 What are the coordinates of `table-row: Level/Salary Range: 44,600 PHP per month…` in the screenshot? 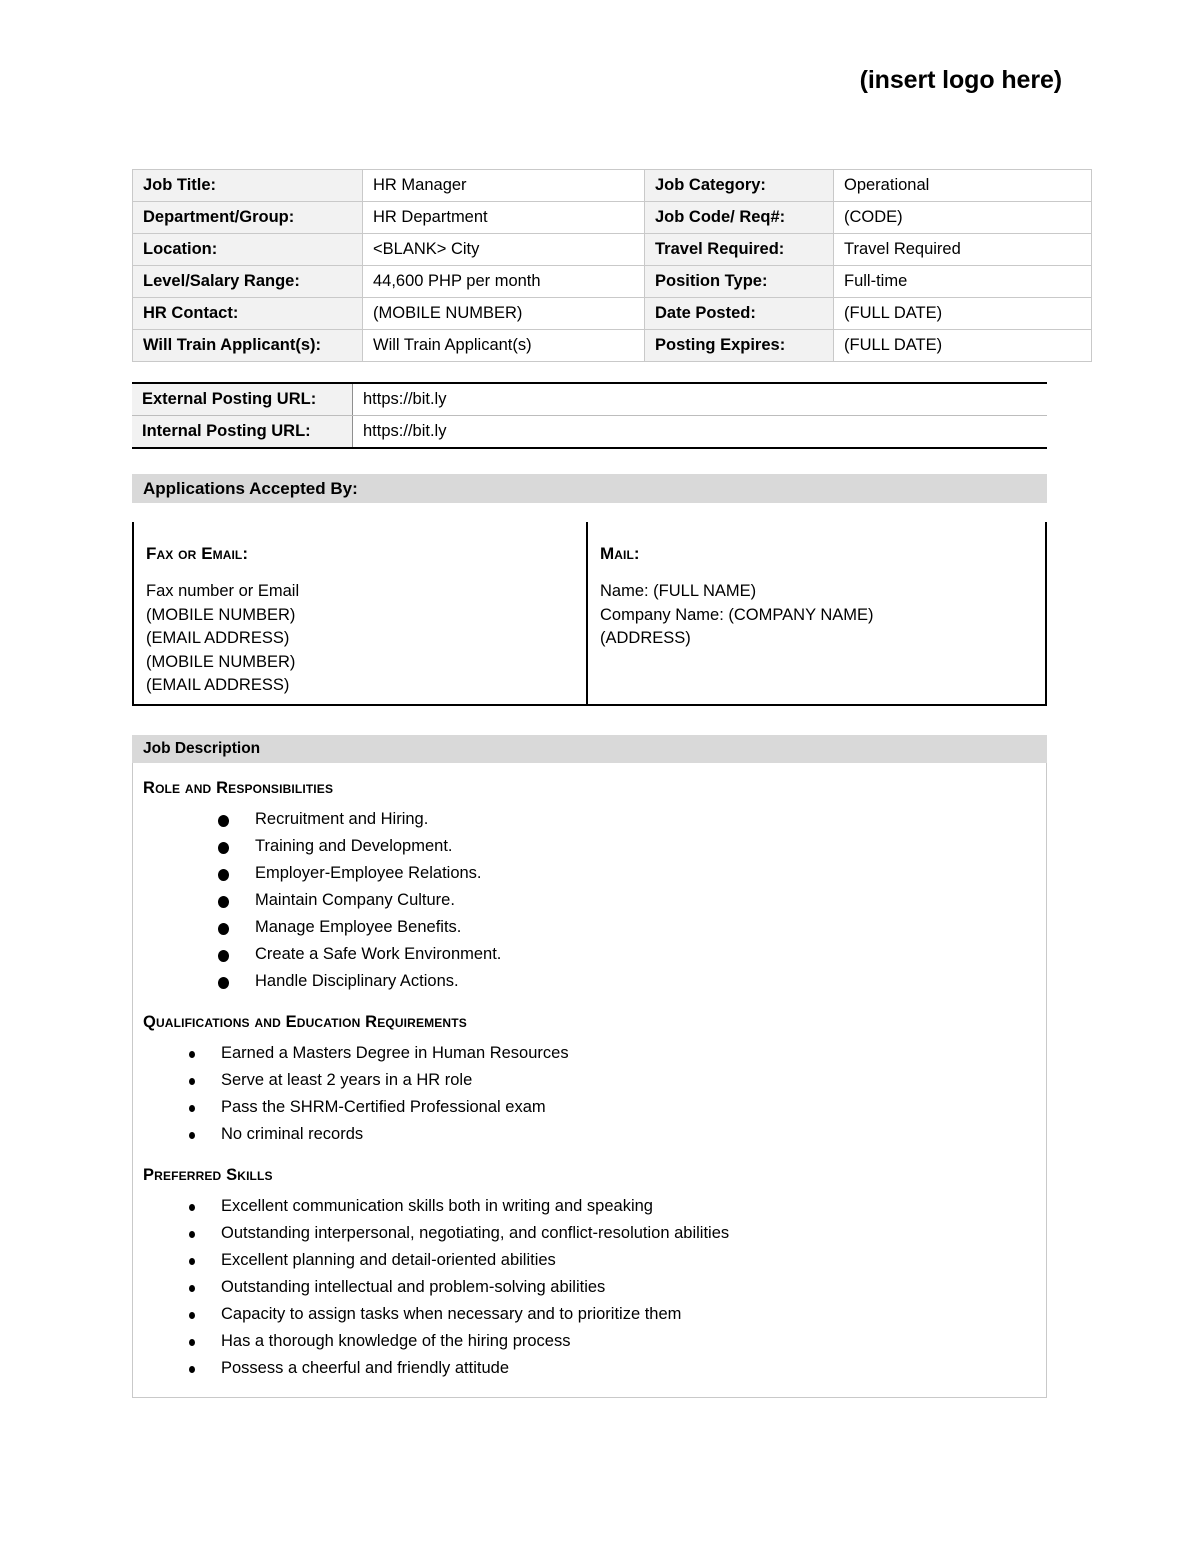 It's located at (612, 281).